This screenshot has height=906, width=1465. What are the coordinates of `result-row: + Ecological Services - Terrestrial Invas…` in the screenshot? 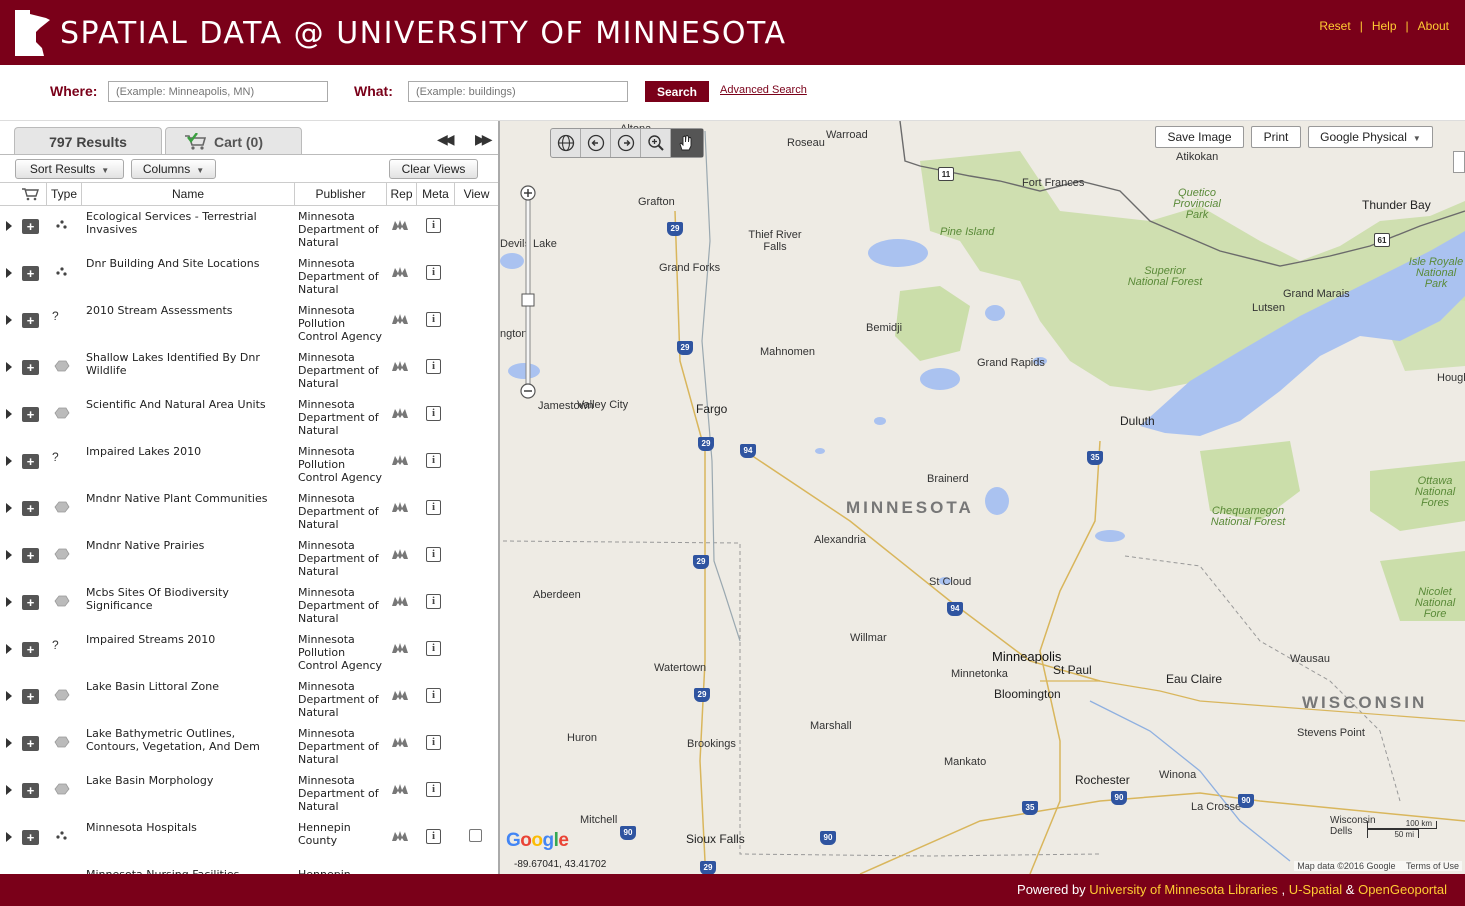 It's located at (249, 229).